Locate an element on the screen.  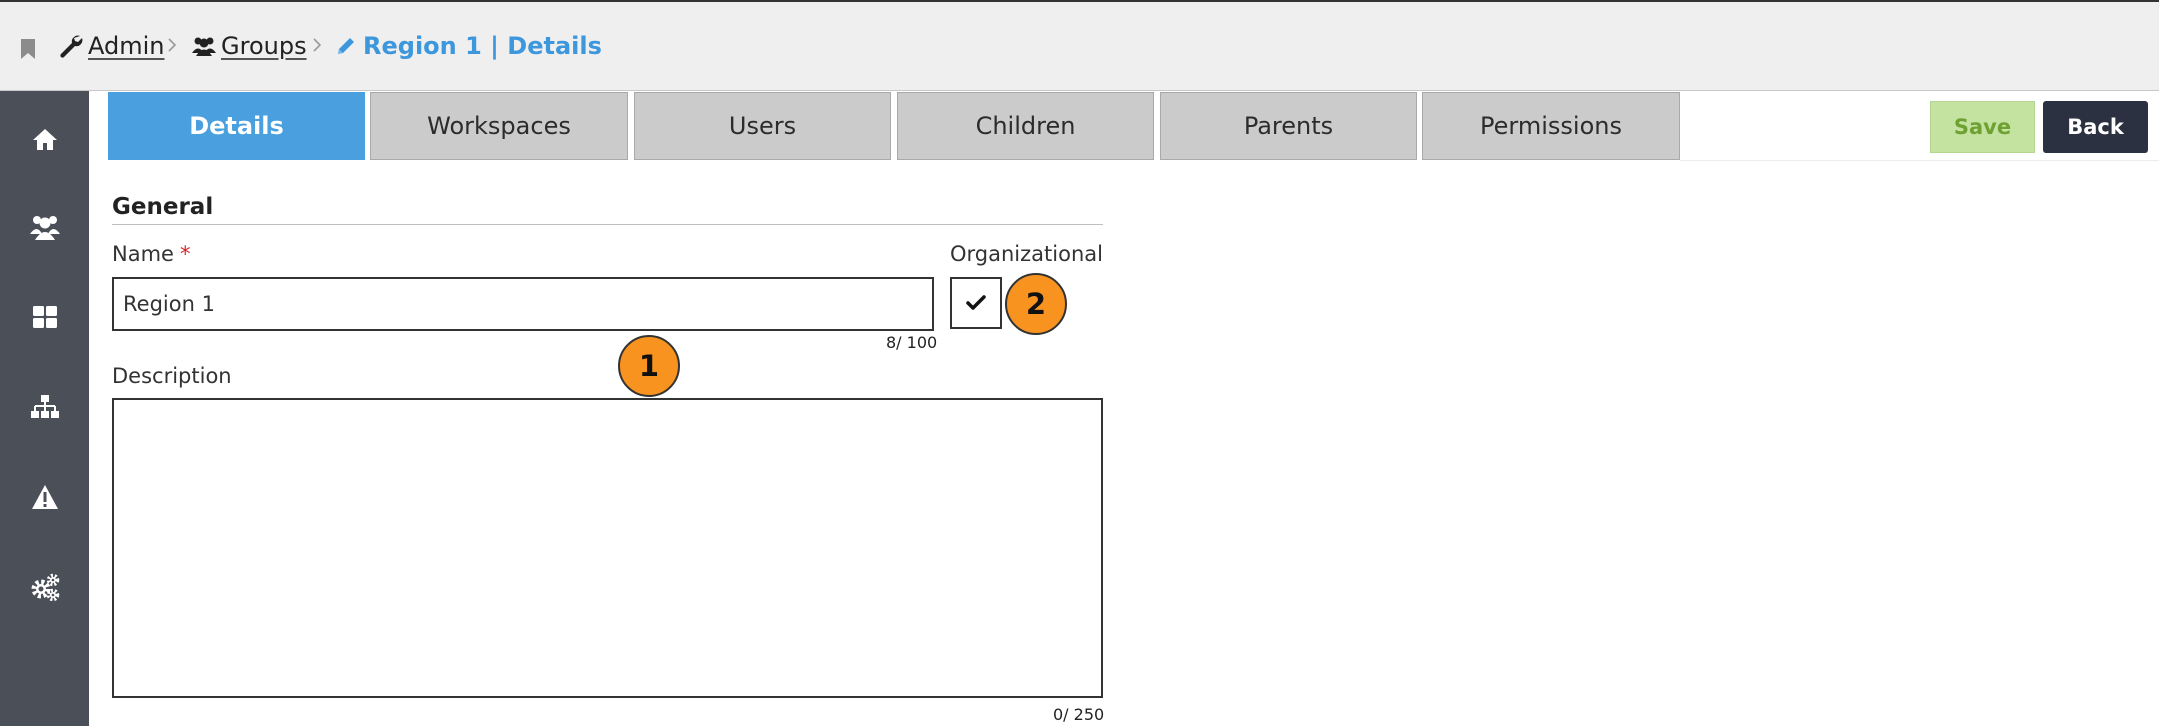
name-char-counter: 8/ 100 is located at coordinates (912, 342).